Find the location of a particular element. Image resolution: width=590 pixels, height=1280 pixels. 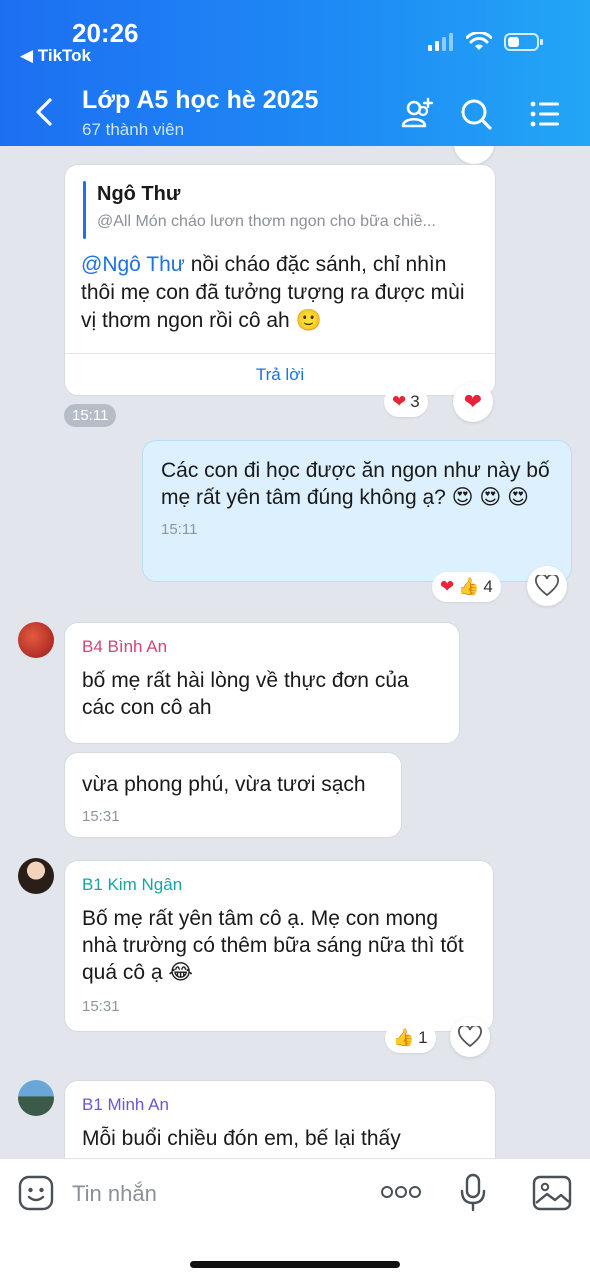

back-to-app-link: ◀ TikTok is located at coordinates (55, 56).